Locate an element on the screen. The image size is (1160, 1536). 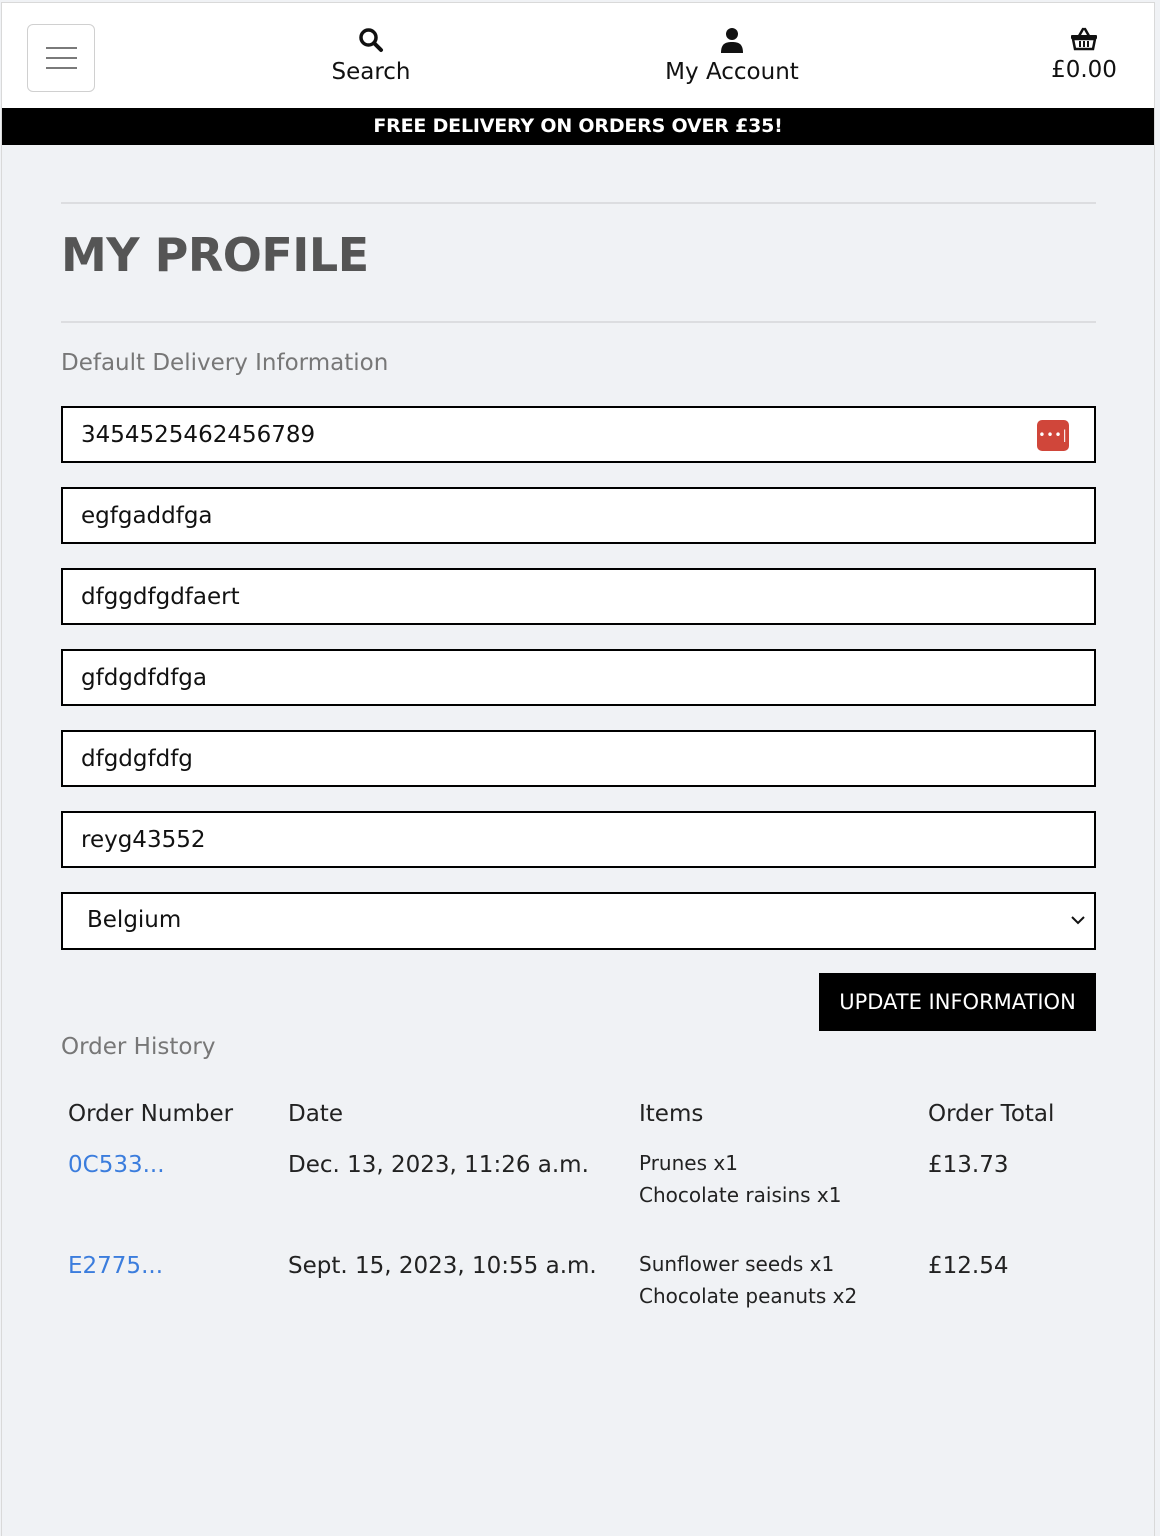
column-header-date: Date is located at coordinates (315, 1114).